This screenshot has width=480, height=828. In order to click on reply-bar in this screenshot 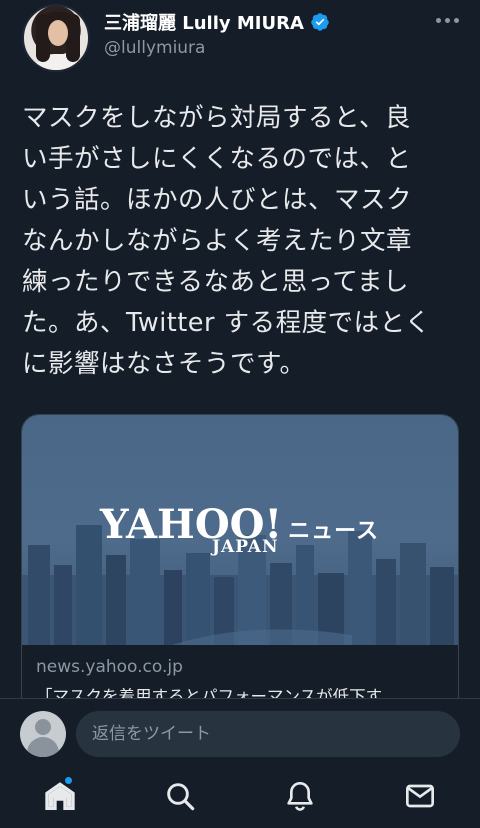, I will do `click(240, 732)`.